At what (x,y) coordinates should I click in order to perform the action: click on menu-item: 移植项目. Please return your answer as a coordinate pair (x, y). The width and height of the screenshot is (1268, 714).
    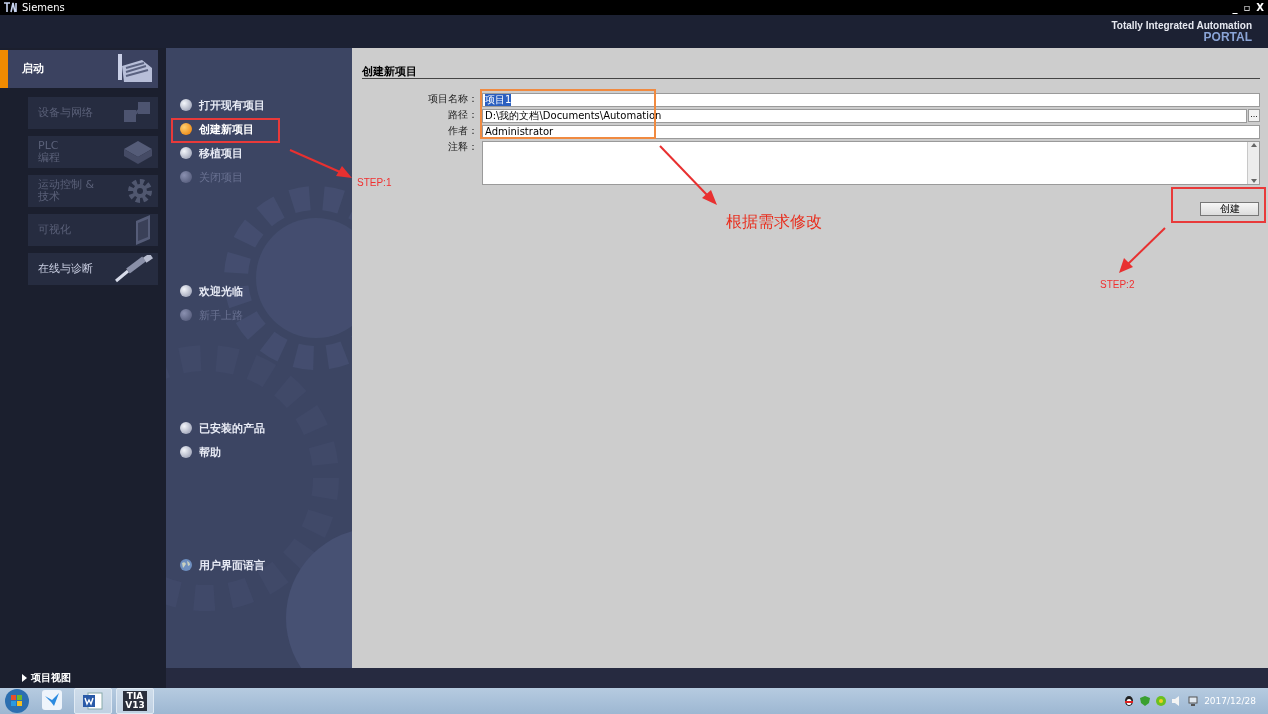
    Looking at the image, I should click on (265, 153).